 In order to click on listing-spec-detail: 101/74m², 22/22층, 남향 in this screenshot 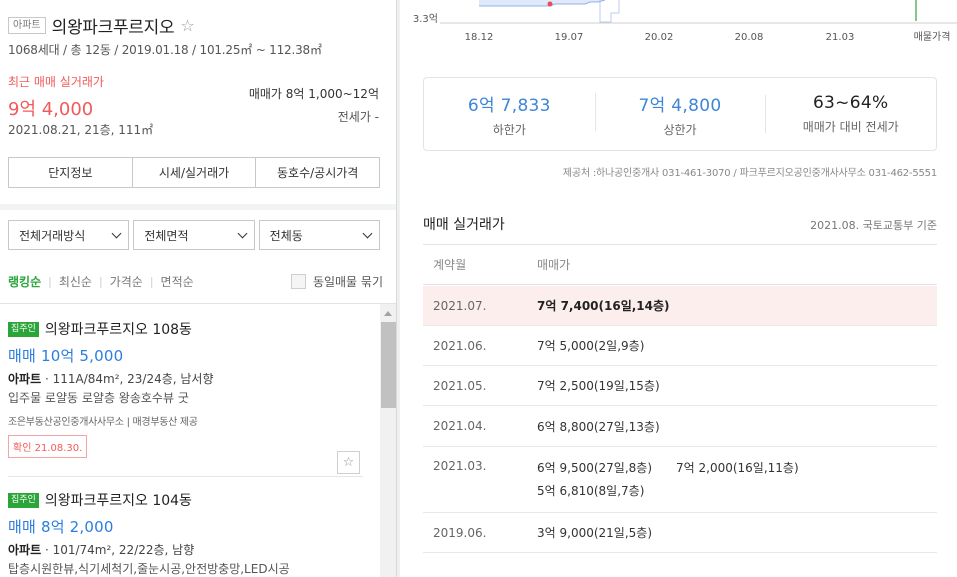, I will do `click(123, 550)`.